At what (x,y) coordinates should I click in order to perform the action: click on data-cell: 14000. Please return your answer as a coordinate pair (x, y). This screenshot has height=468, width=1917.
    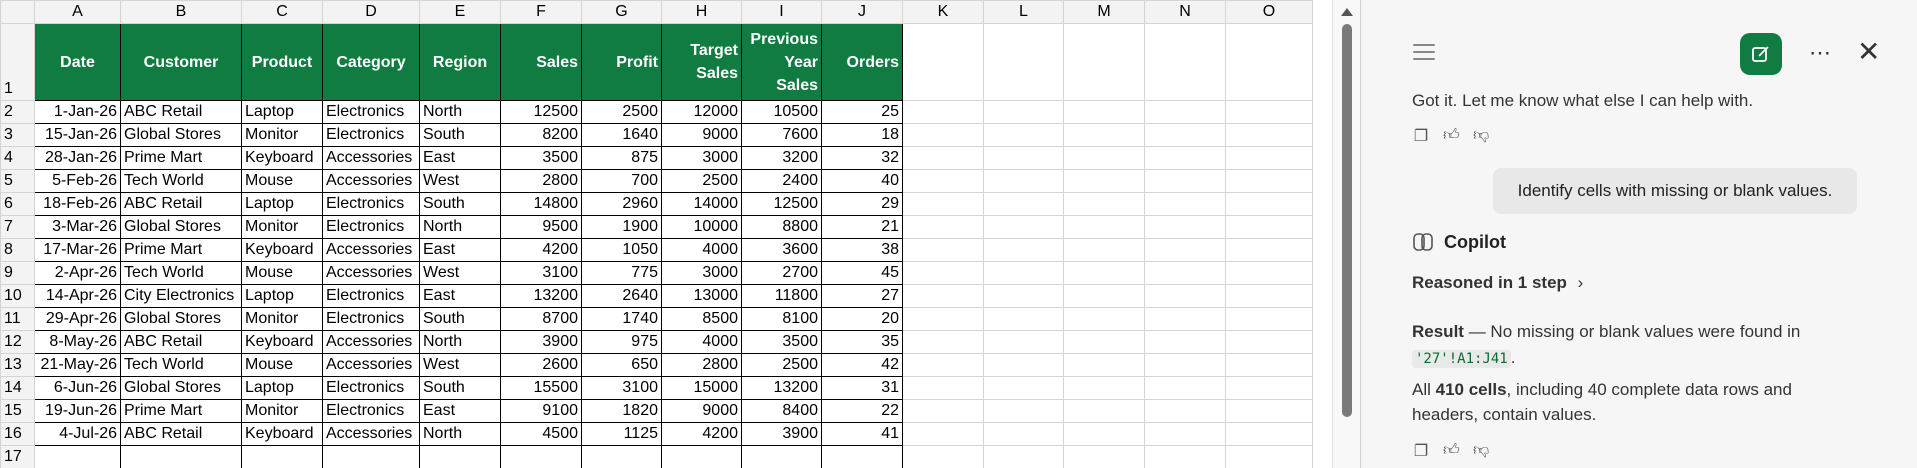
    Looking at the image, I should click on (701, 204).